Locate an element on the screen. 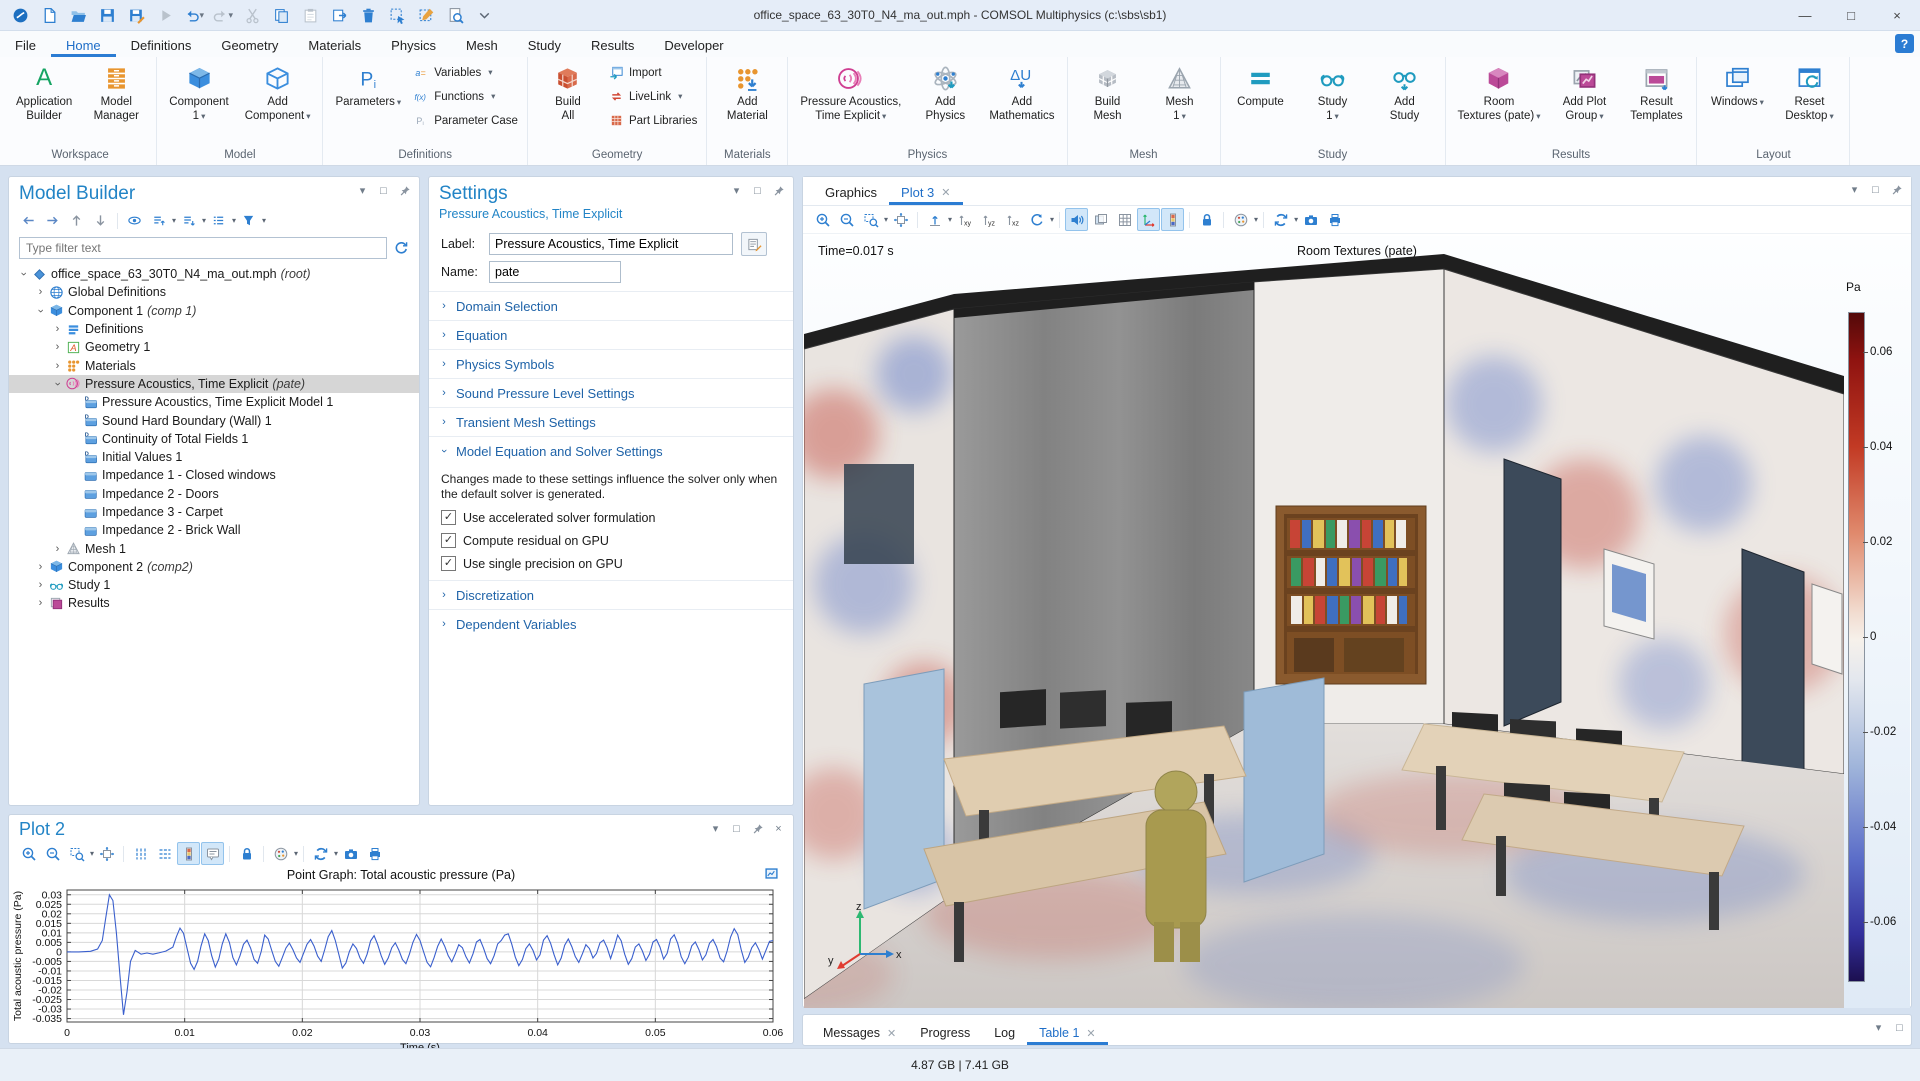  graphics-tab-graphics: Graphics is located at coordinates (851, 193).